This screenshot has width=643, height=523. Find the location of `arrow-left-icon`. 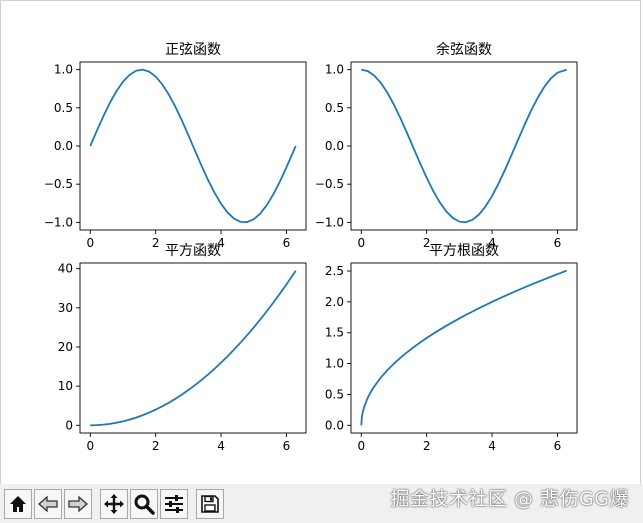

arrow-left-icon is located at coordinates (48, 503).